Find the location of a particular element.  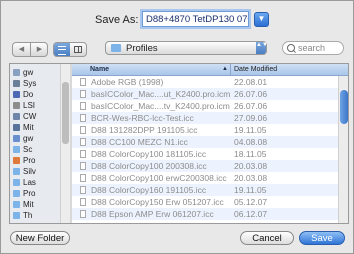

column-divider is located at coordinates (230, 69).